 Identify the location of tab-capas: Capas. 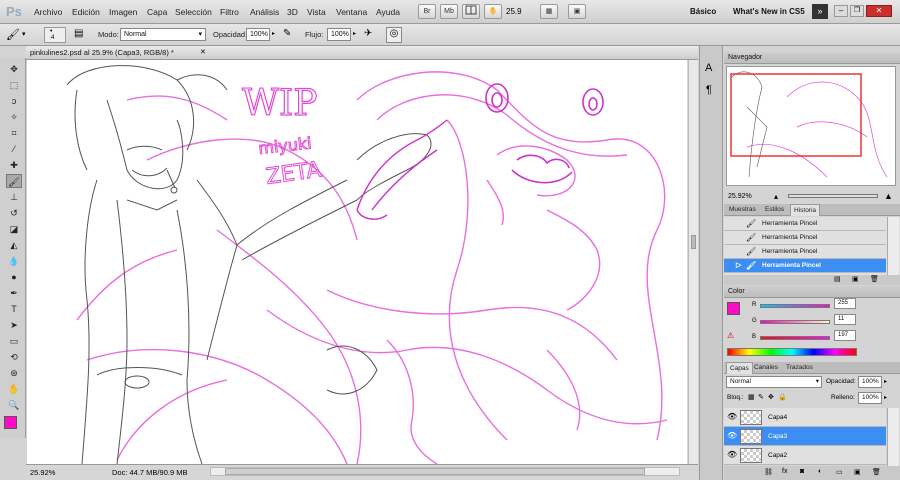
(739, 368).